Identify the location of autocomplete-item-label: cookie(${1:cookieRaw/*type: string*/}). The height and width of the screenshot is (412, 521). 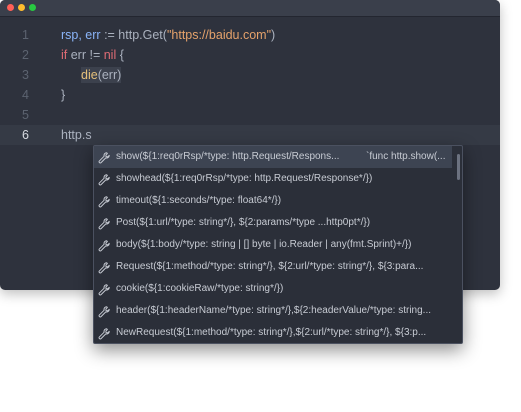
(200, 288).